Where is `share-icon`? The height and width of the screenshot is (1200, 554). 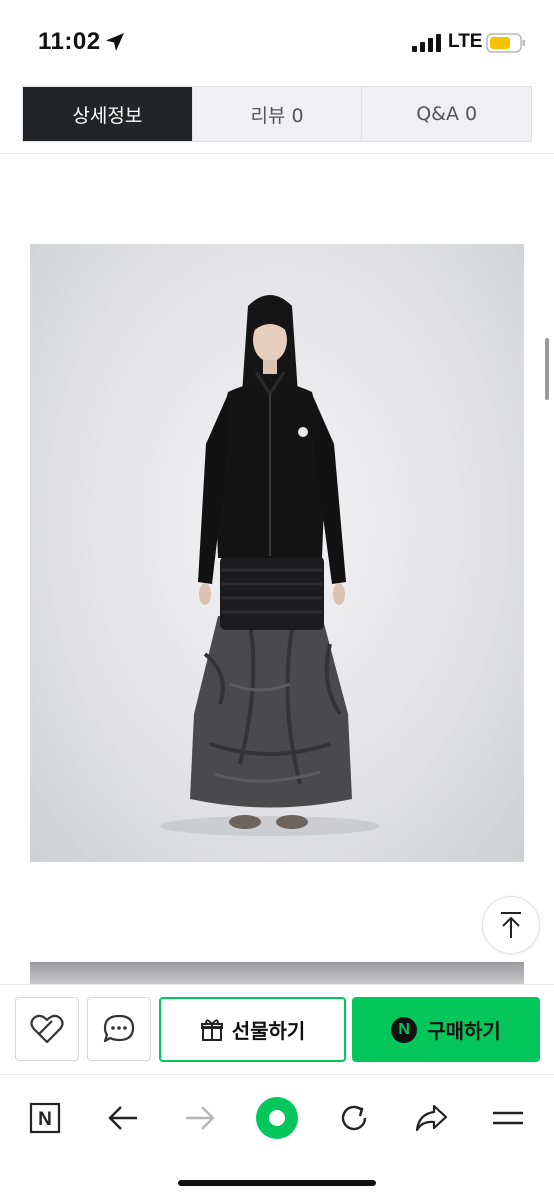
share-icon is located at coordinates (431, 1118).